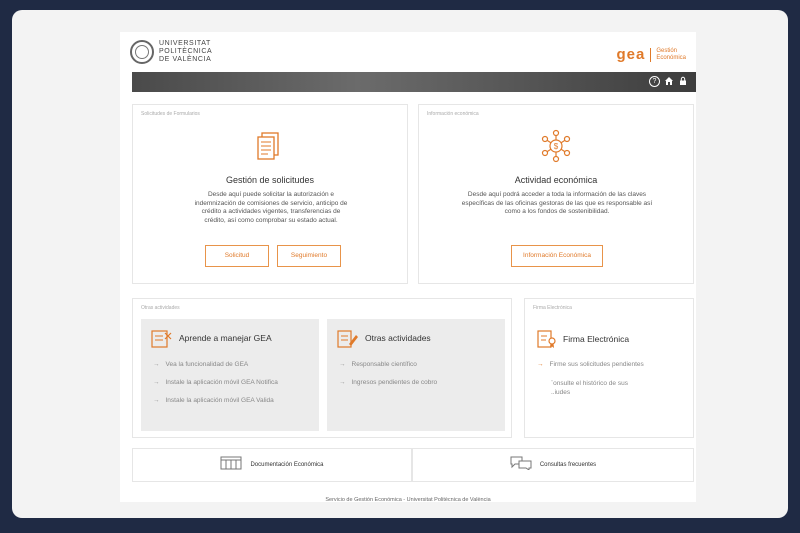 This screenshot has width=800, height=533. What do you see at coordinates (348, 341) in the screenshot?
I see `edit-document-icon` at bounding box center [348, 341].